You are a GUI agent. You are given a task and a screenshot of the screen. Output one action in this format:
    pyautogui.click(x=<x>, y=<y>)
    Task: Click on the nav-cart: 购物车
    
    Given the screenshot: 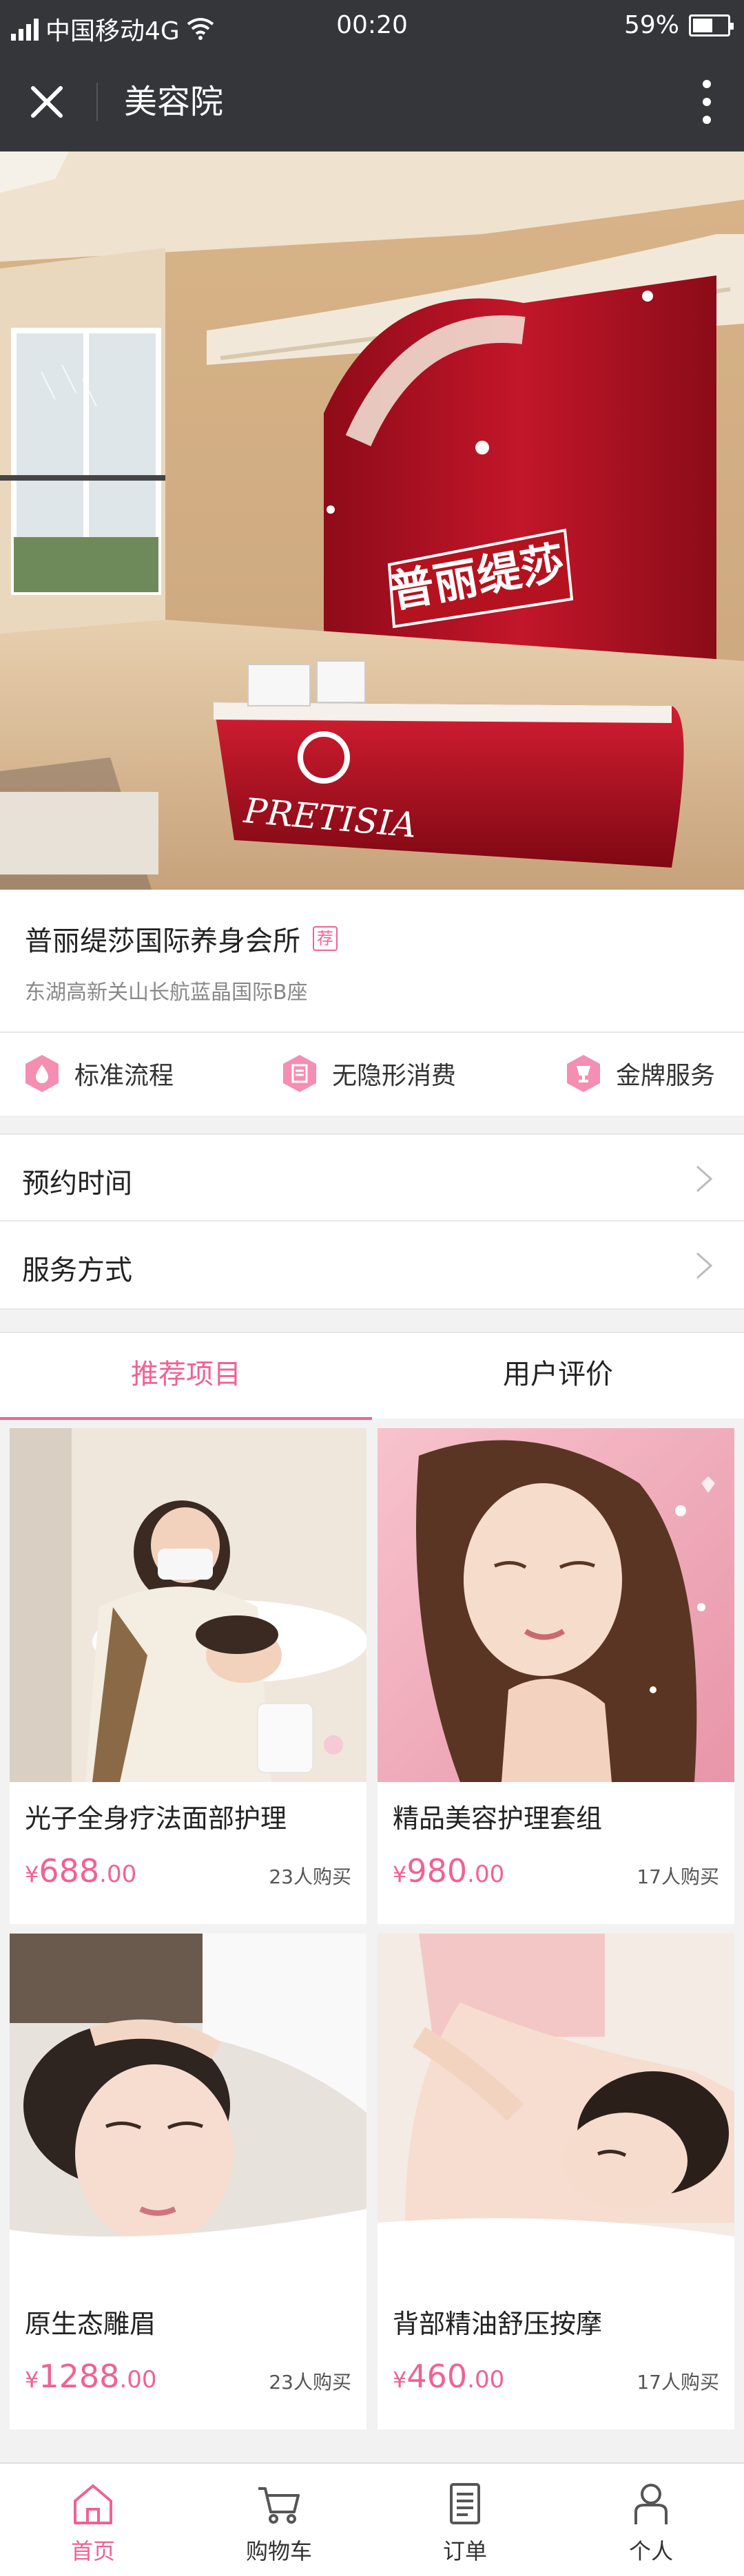 What is the action you would take?
    pyautogui.click(x=279, y=2522)
    